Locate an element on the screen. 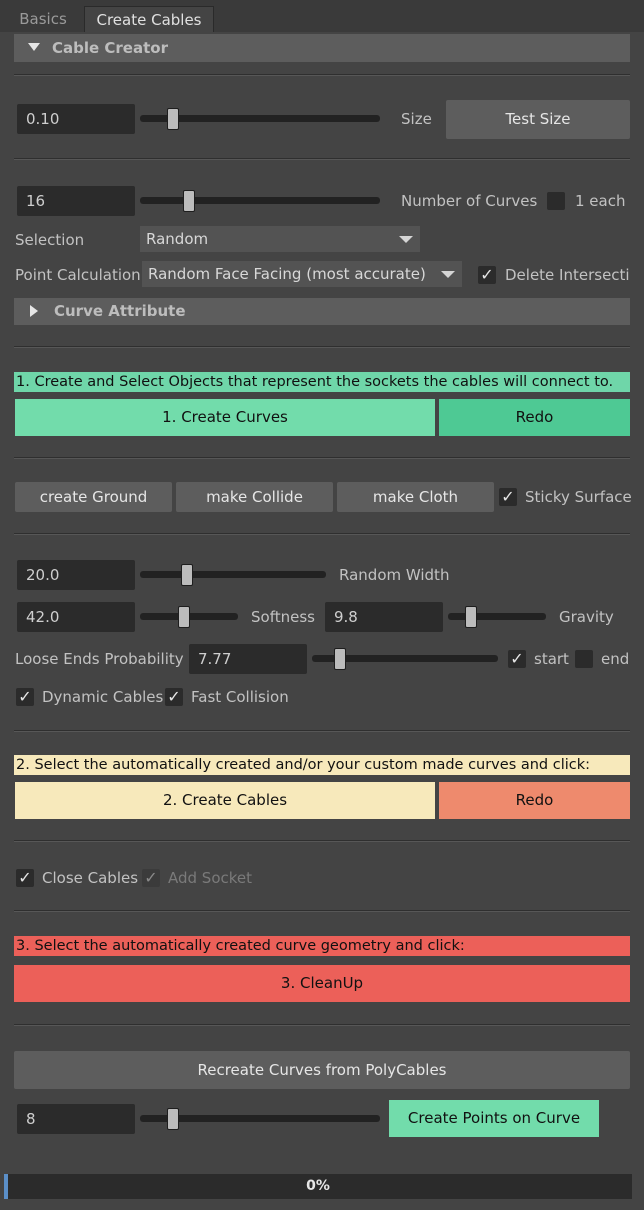 The height and width of the screenshot is (1210, 644). start-checkbox: ✓ is located at coordinates (517, 659).